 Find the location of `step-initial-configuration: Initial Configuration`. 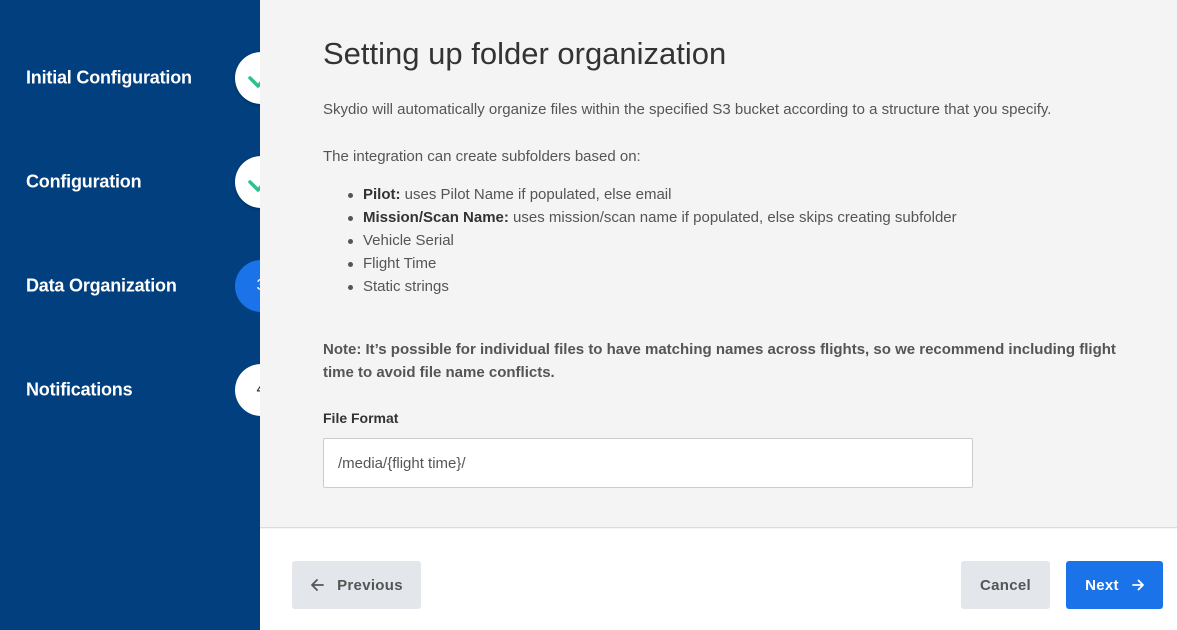

step-initial-configuration: Initial Configuration is located at coordinates (145, 78).